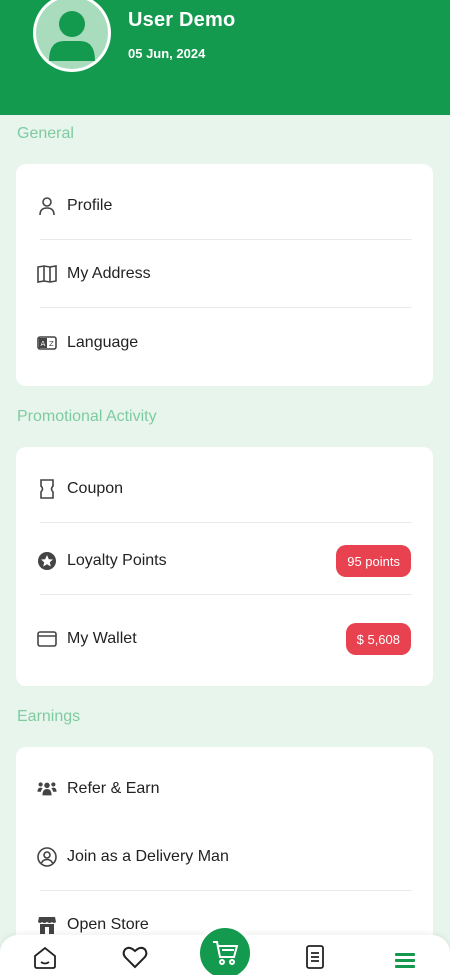 The height and width of the screenshot is (975, 450). Describe the element at coordinates (43, 344) in the screenshot. I see `svg-text: A` at that location.